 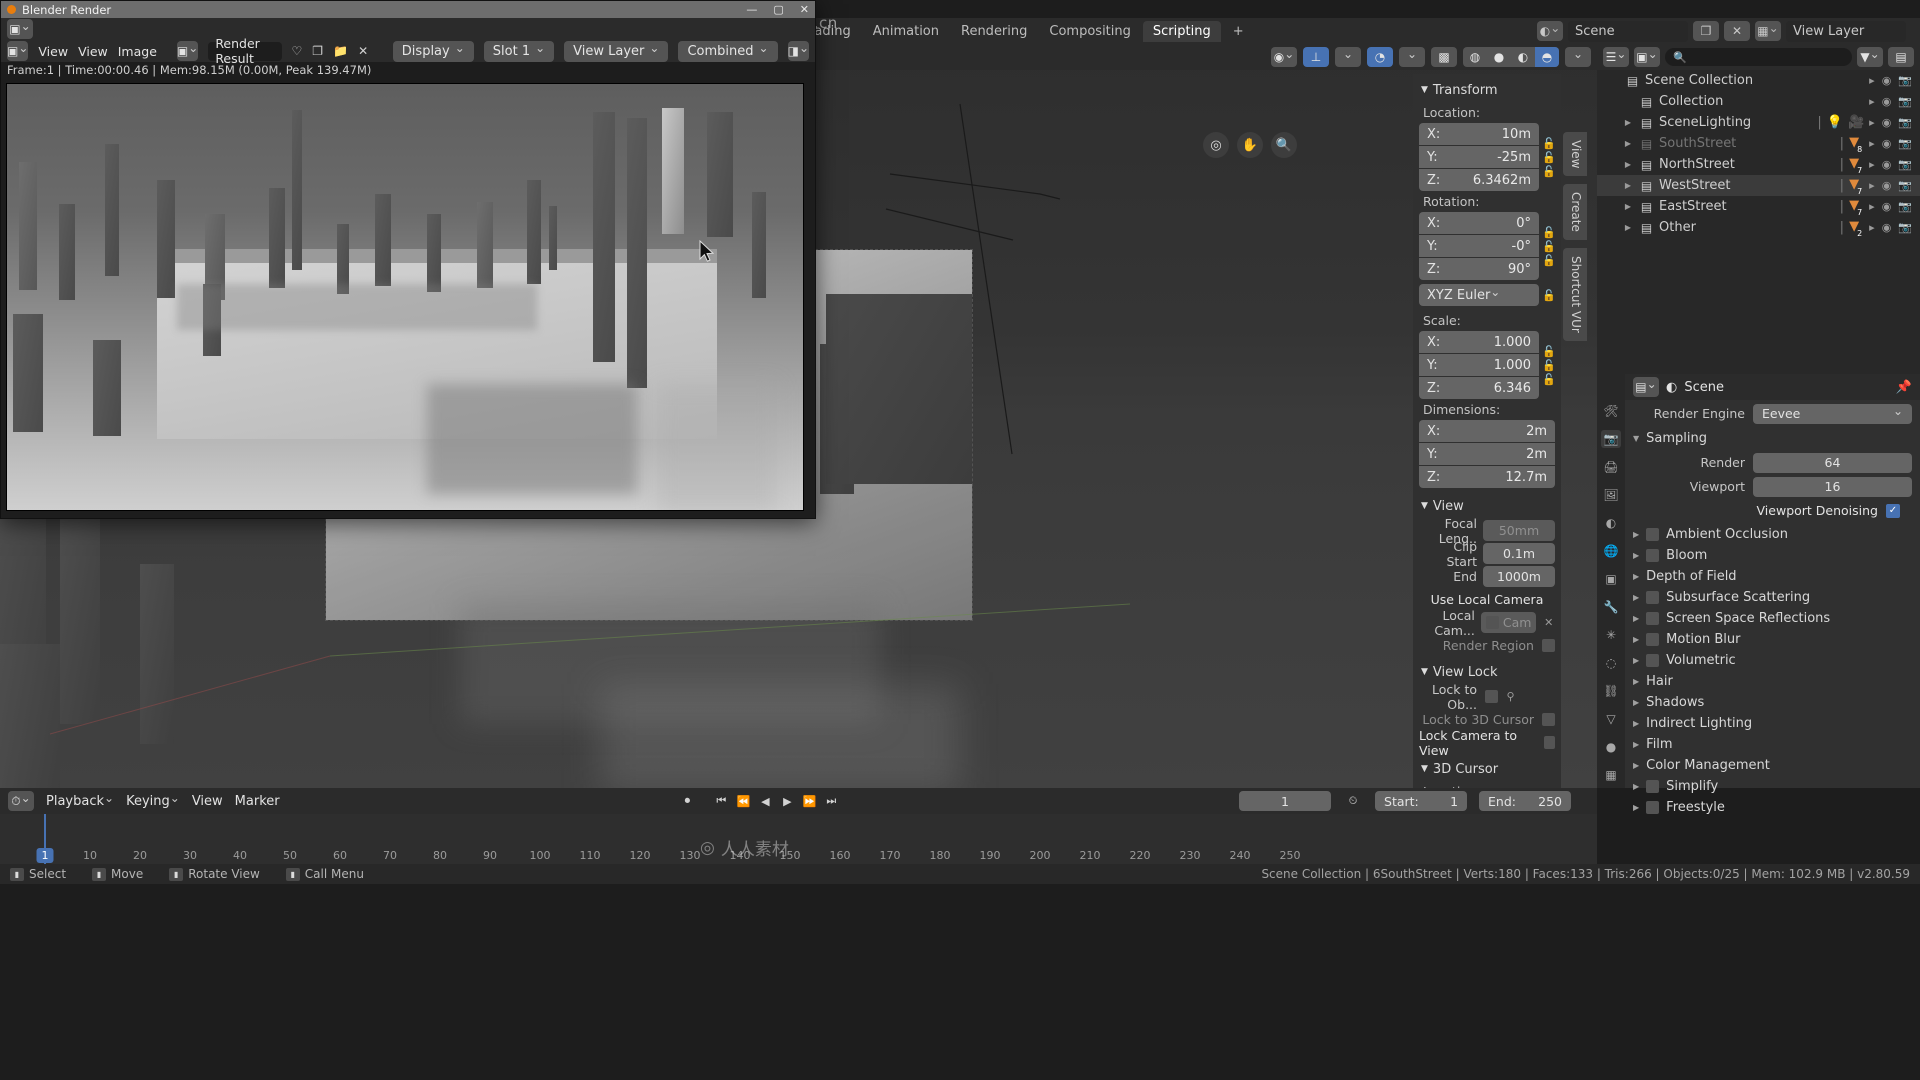 I want to click on lock-camera-to-view-checkbox, so click(x=1549, y=742).